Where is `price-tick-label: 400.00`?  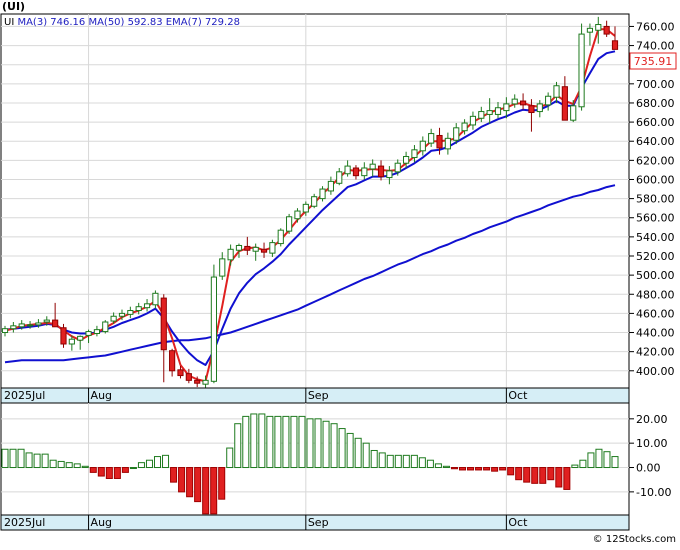 price-tick-label: 400.00 is located at coordinates (655, 371).